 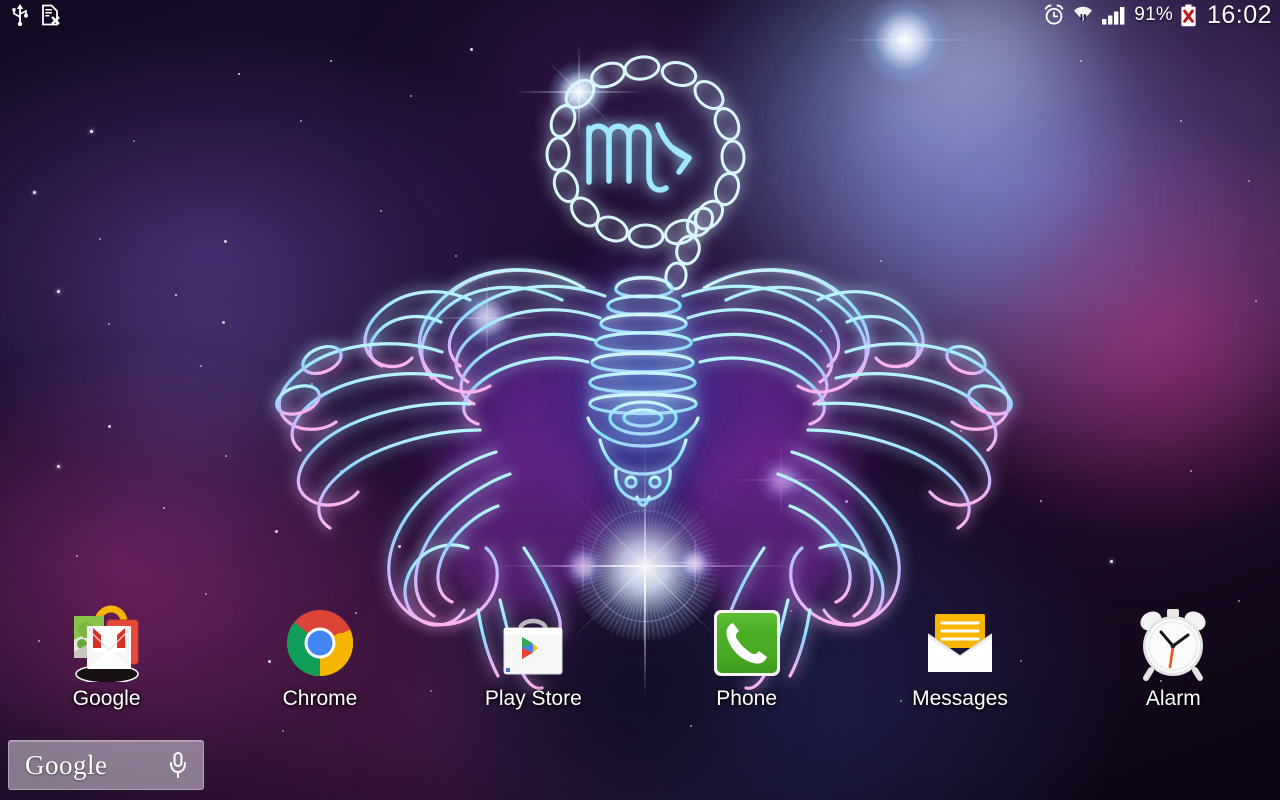 What do you see at coordinates (747, 643) in the screenshot?
I see `phone-icon` at bounding box center [747, 643].